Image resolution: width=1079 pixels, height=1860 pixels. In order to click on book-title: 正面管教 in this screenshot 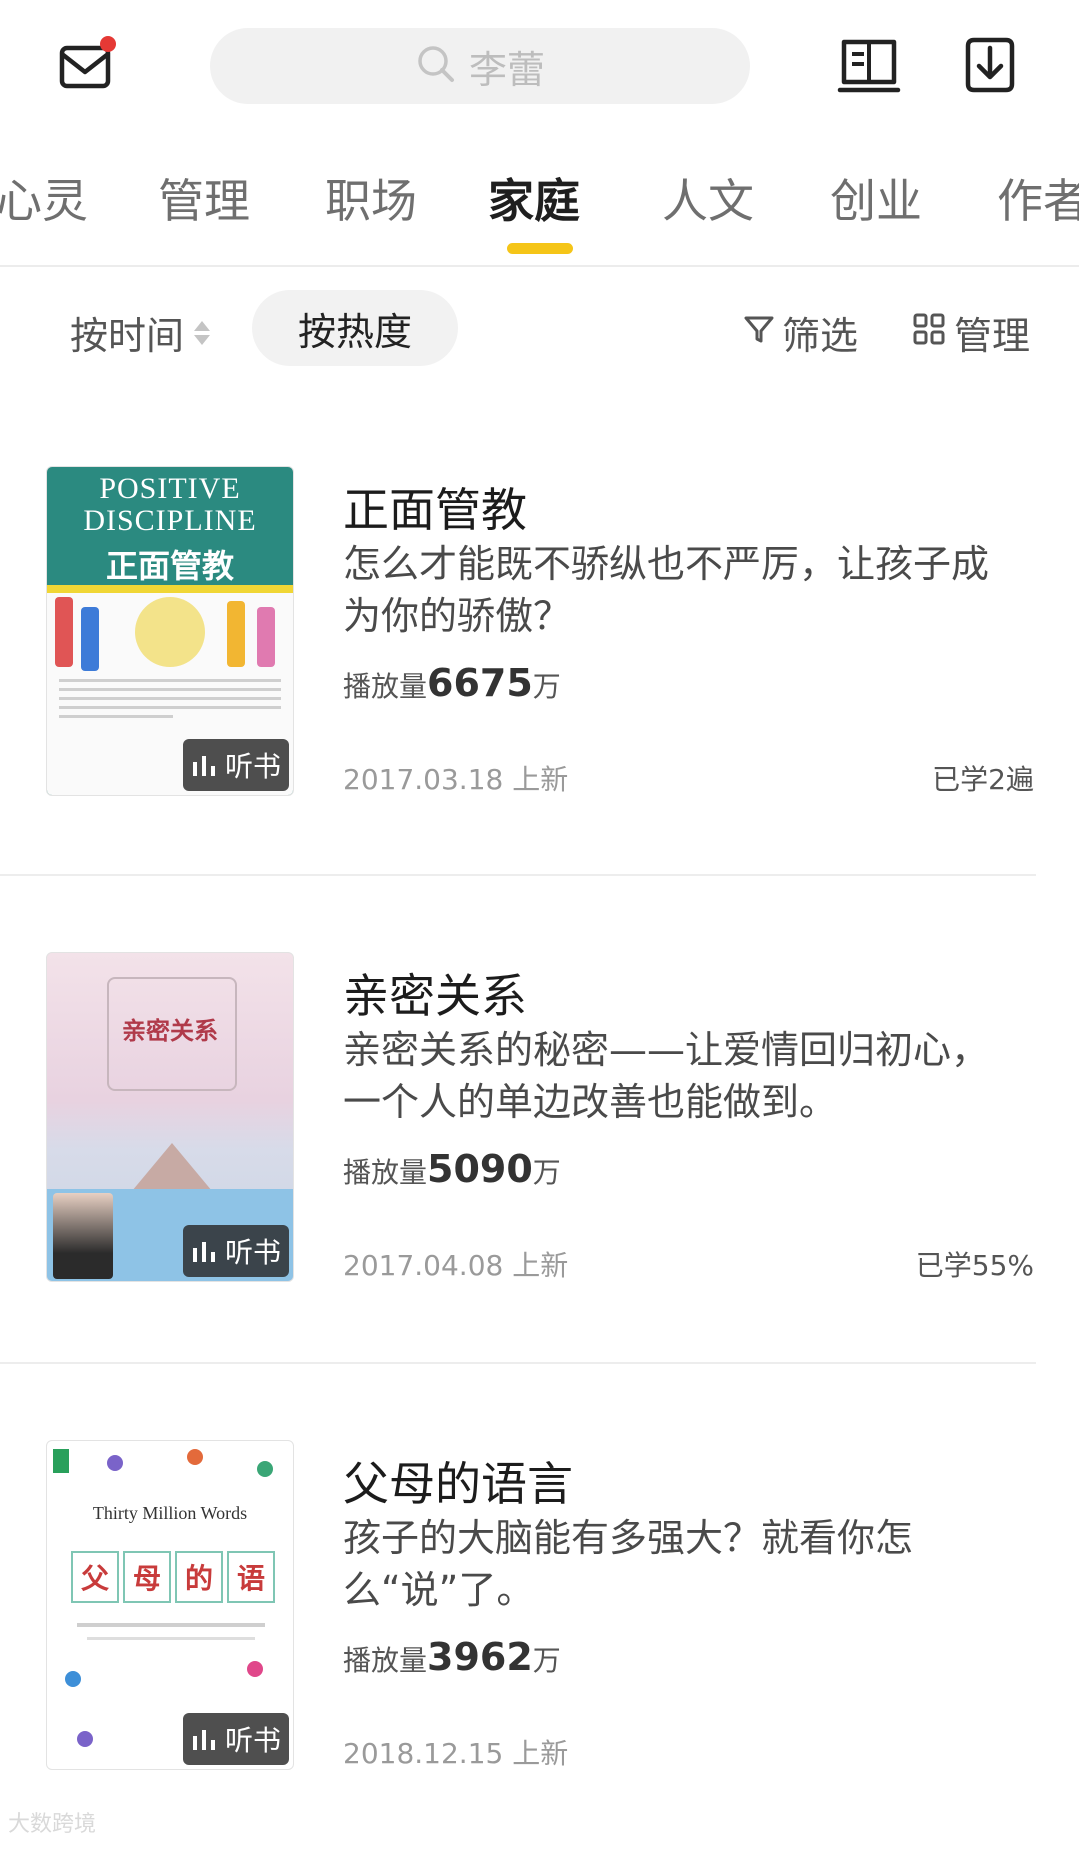, I will do `click(435, 507)`.